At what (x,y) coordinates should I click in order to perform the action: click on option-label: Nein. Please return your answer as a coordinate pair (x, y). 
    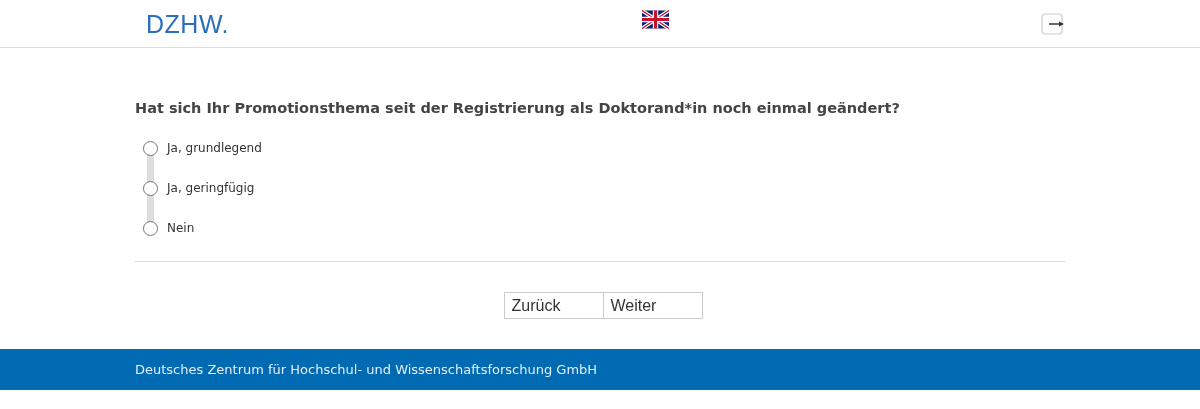
    Looking at the image, I should click on (181, 228).